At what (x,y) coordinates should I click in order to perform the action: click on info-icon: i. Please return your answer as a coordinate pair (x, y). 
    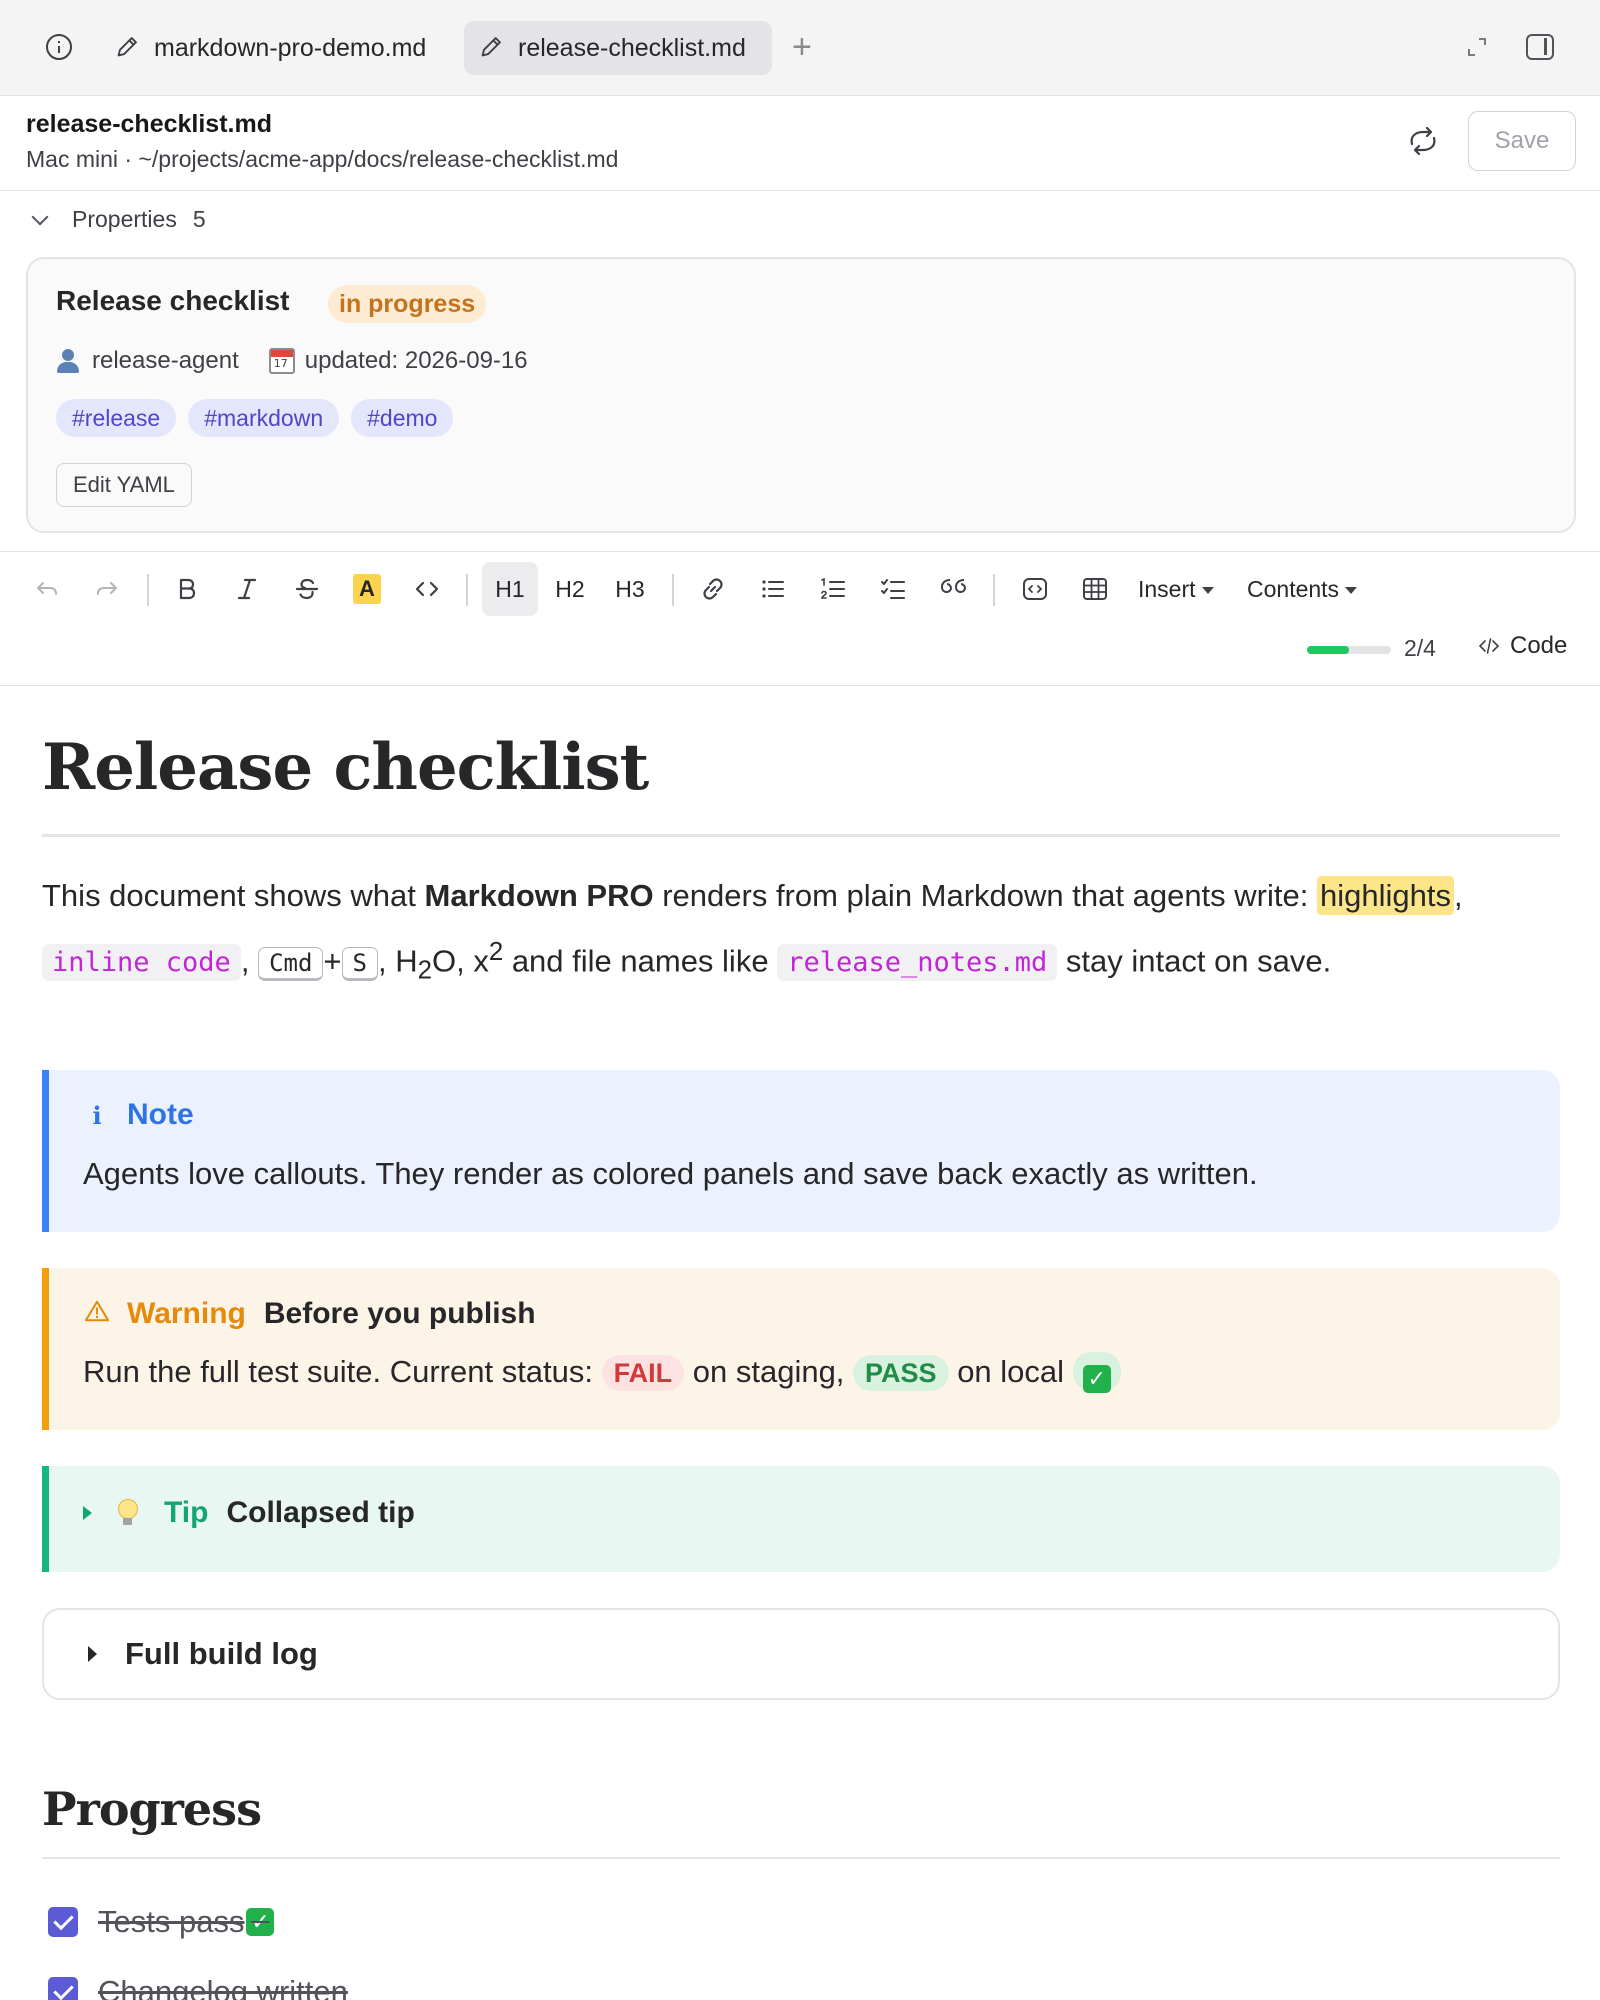
    Looking at the image, I should click on (97, 1115).